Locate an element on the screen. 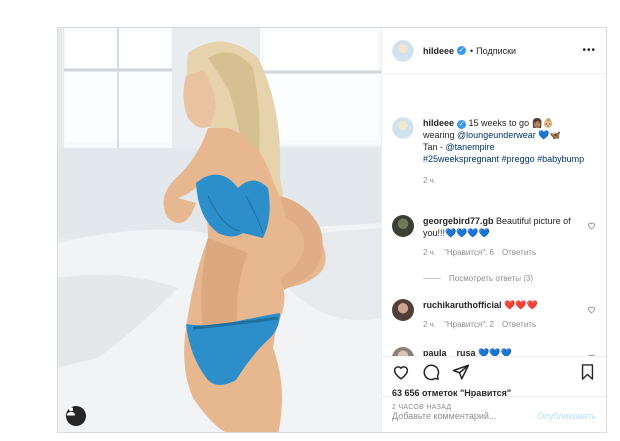 The width and height of the screenshot is (620, 441). post-header: hildeee ✓ • Подписки ••• is located at coordinates (494, 51).